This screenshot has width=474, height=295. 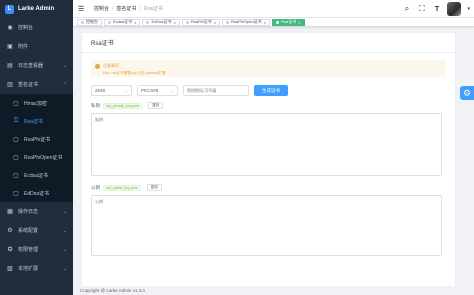 I want to click on dashboard-icon: ◉, so click(x=10, y=28).